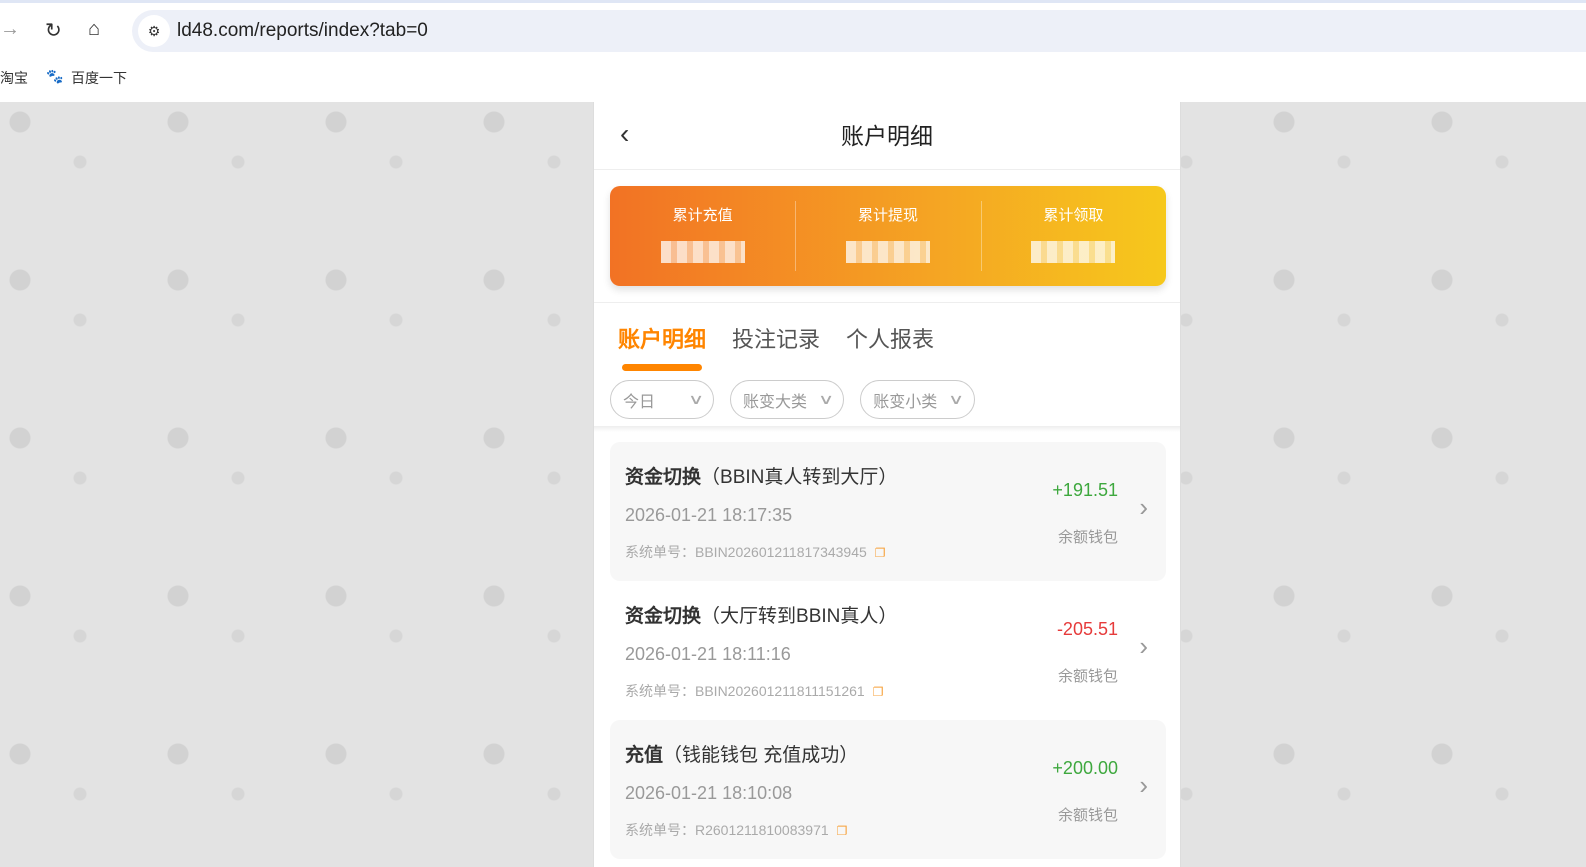 The image size is (1586, 867). Describe the element at coordinates (94, 29) in the screenshot. I see `home-icon: ⌂` at that location.